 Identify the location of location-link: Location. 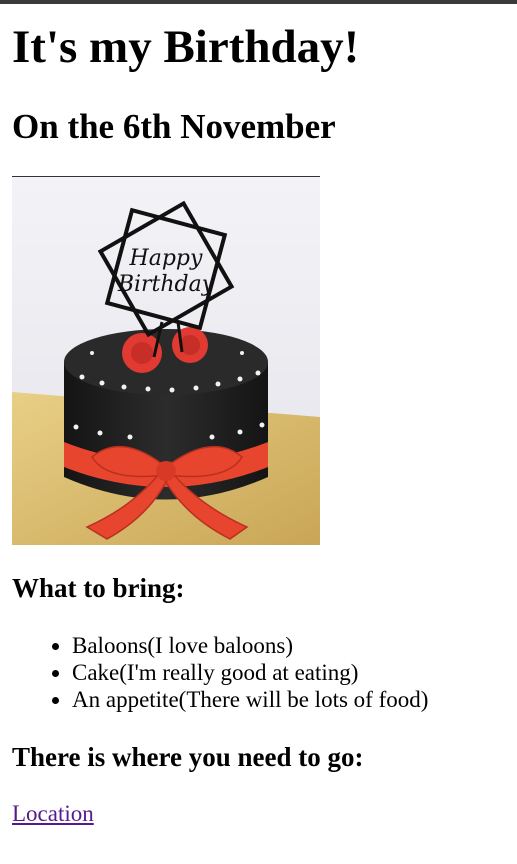
(53, 814).